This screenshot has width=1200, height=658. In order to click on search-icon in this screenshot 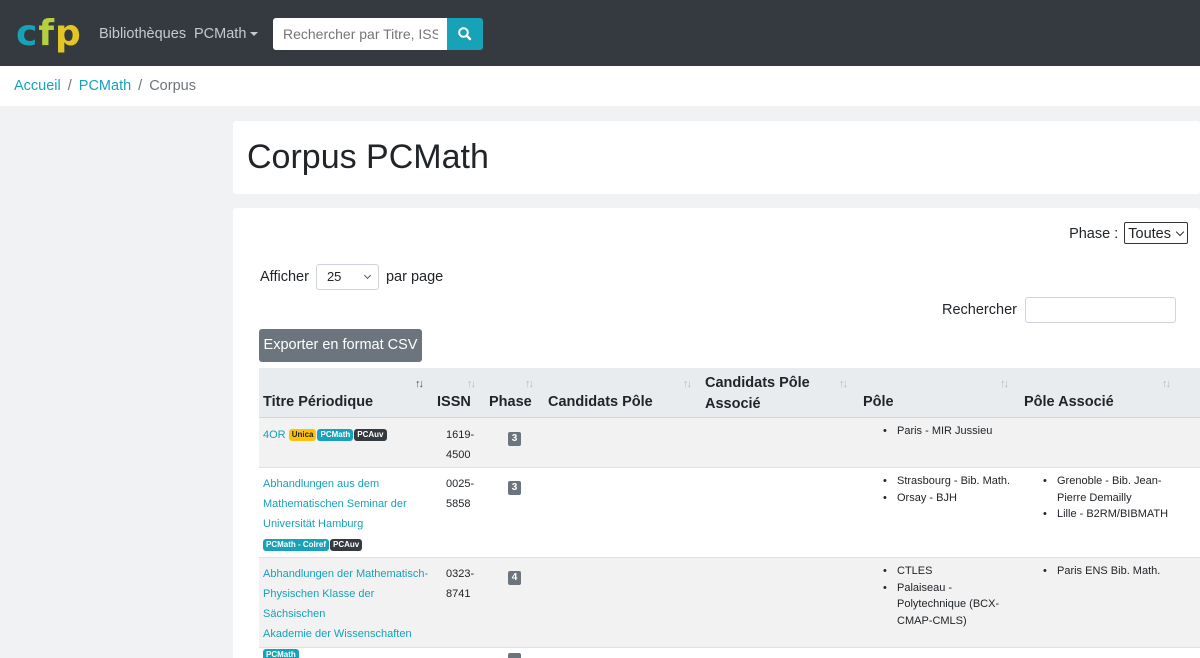, I will do `click(465, 34)`.